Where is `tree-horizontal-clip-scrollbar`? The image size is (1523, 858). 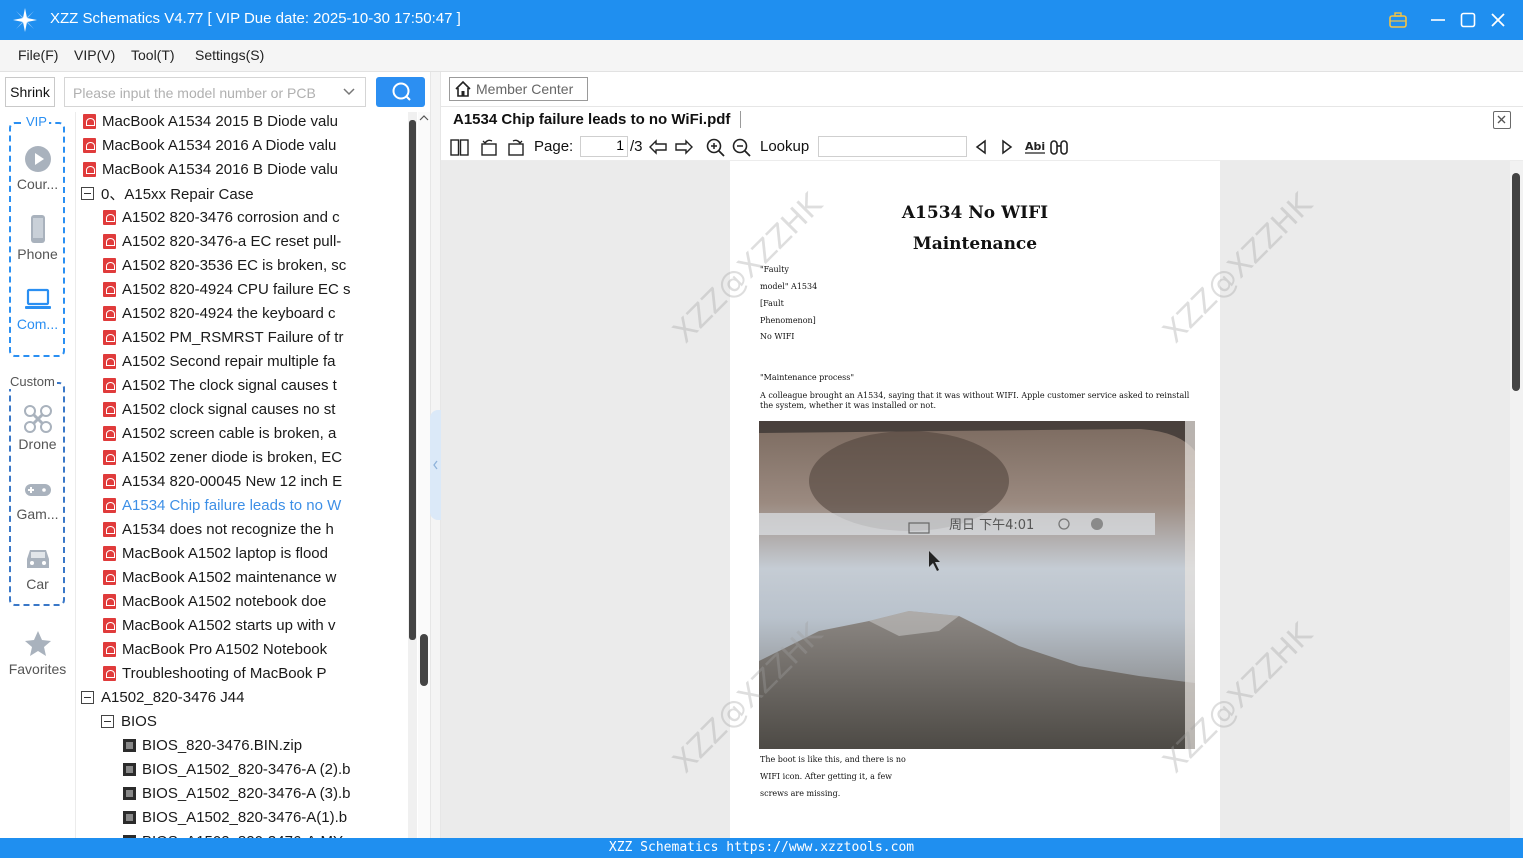
tree-horizontal-clip-scrollbar is located at coordinates (412, 475).